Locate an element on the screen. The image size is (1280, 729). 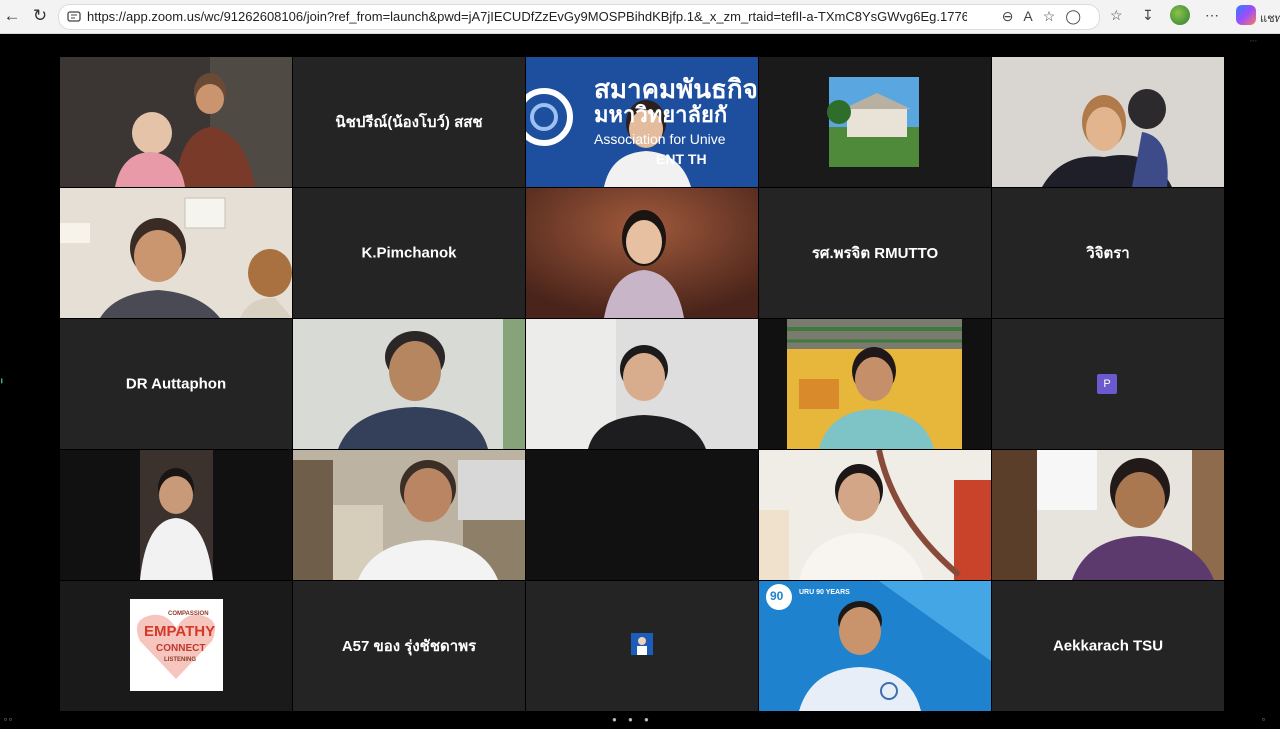
read-aloud-icon: A is located at coordinates (1032, 16).